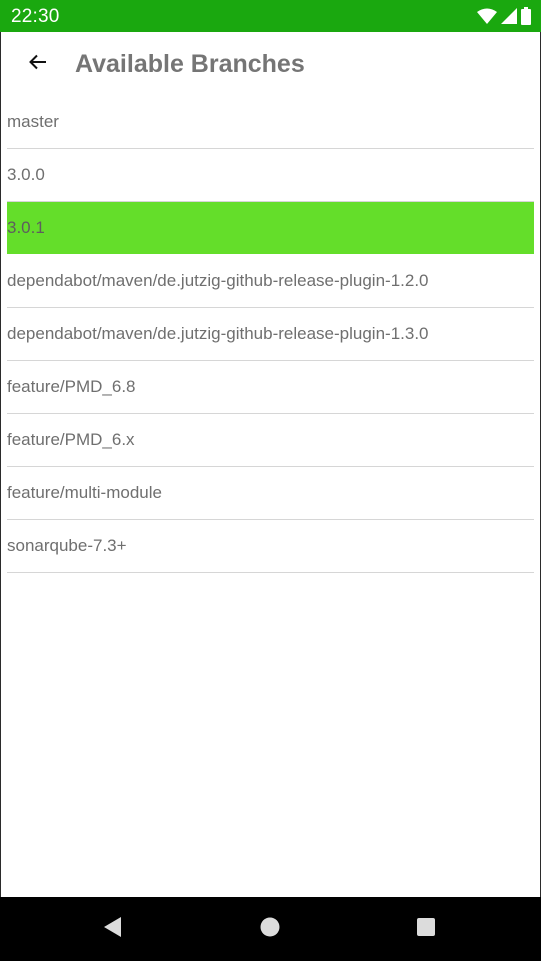 The width and height of the screenshot is (541, 961). What do you see at coordinates (35, 16) in the screenshot?
I see `status-time: 22:30` at bounding box center [35, 16].